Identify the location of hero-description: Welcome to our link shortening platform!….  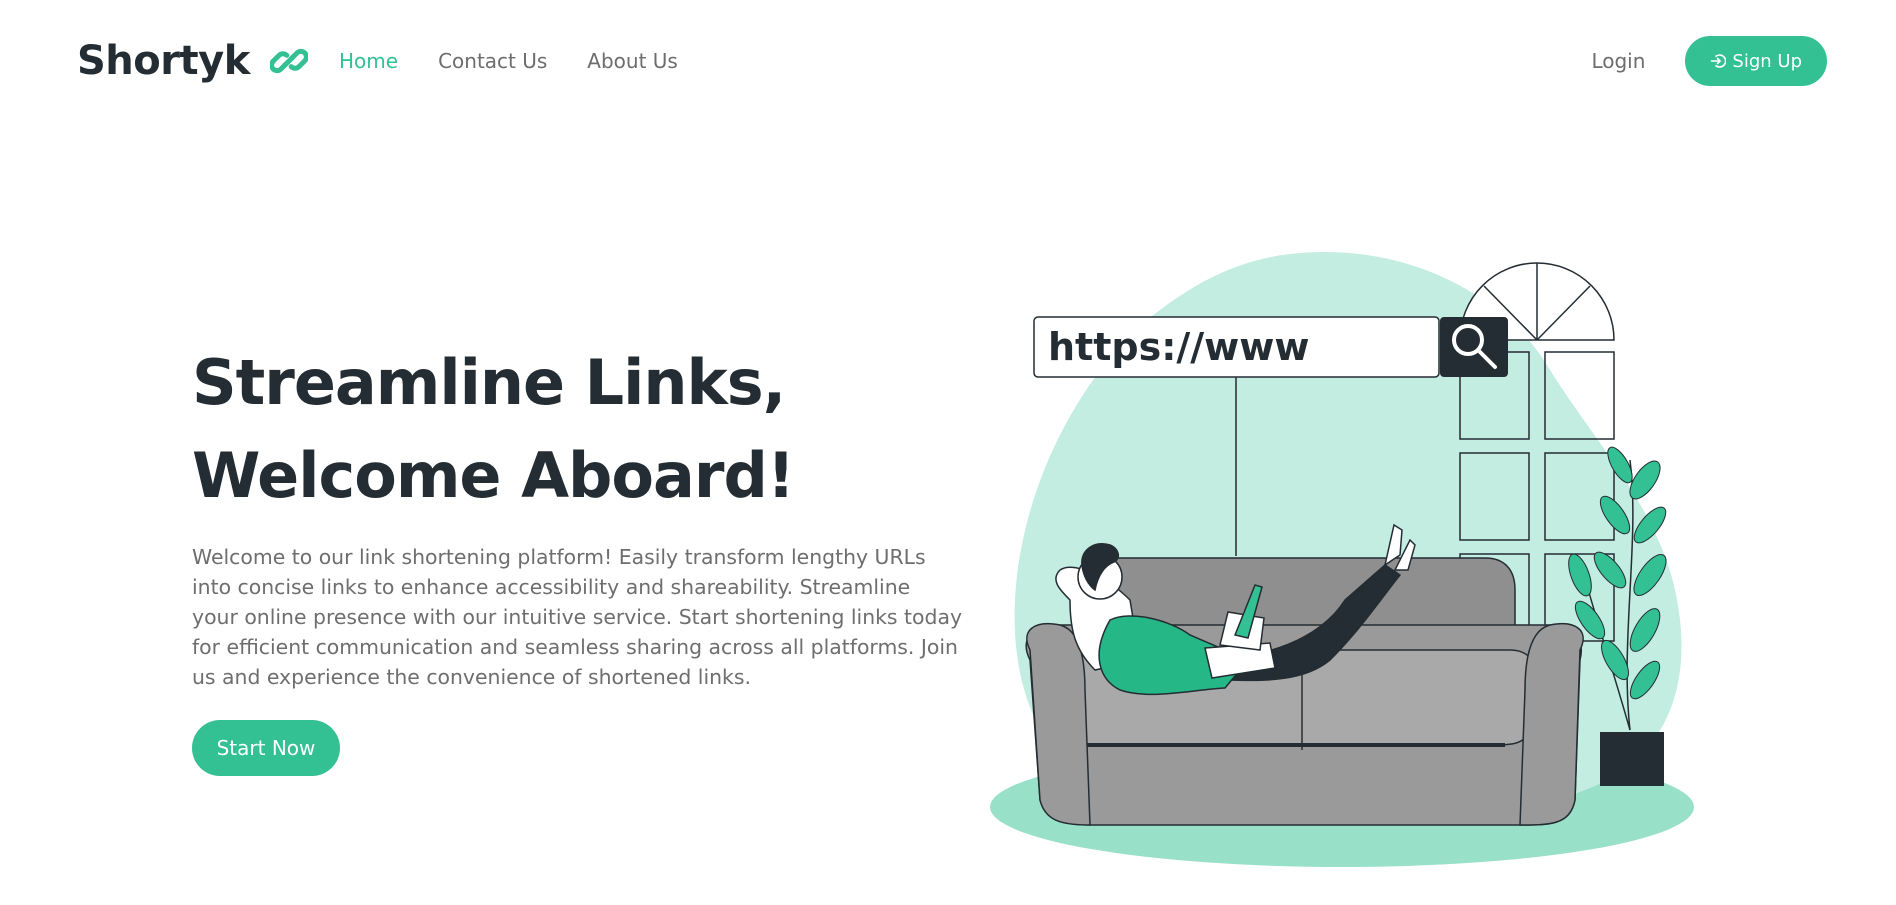
(577, 617).